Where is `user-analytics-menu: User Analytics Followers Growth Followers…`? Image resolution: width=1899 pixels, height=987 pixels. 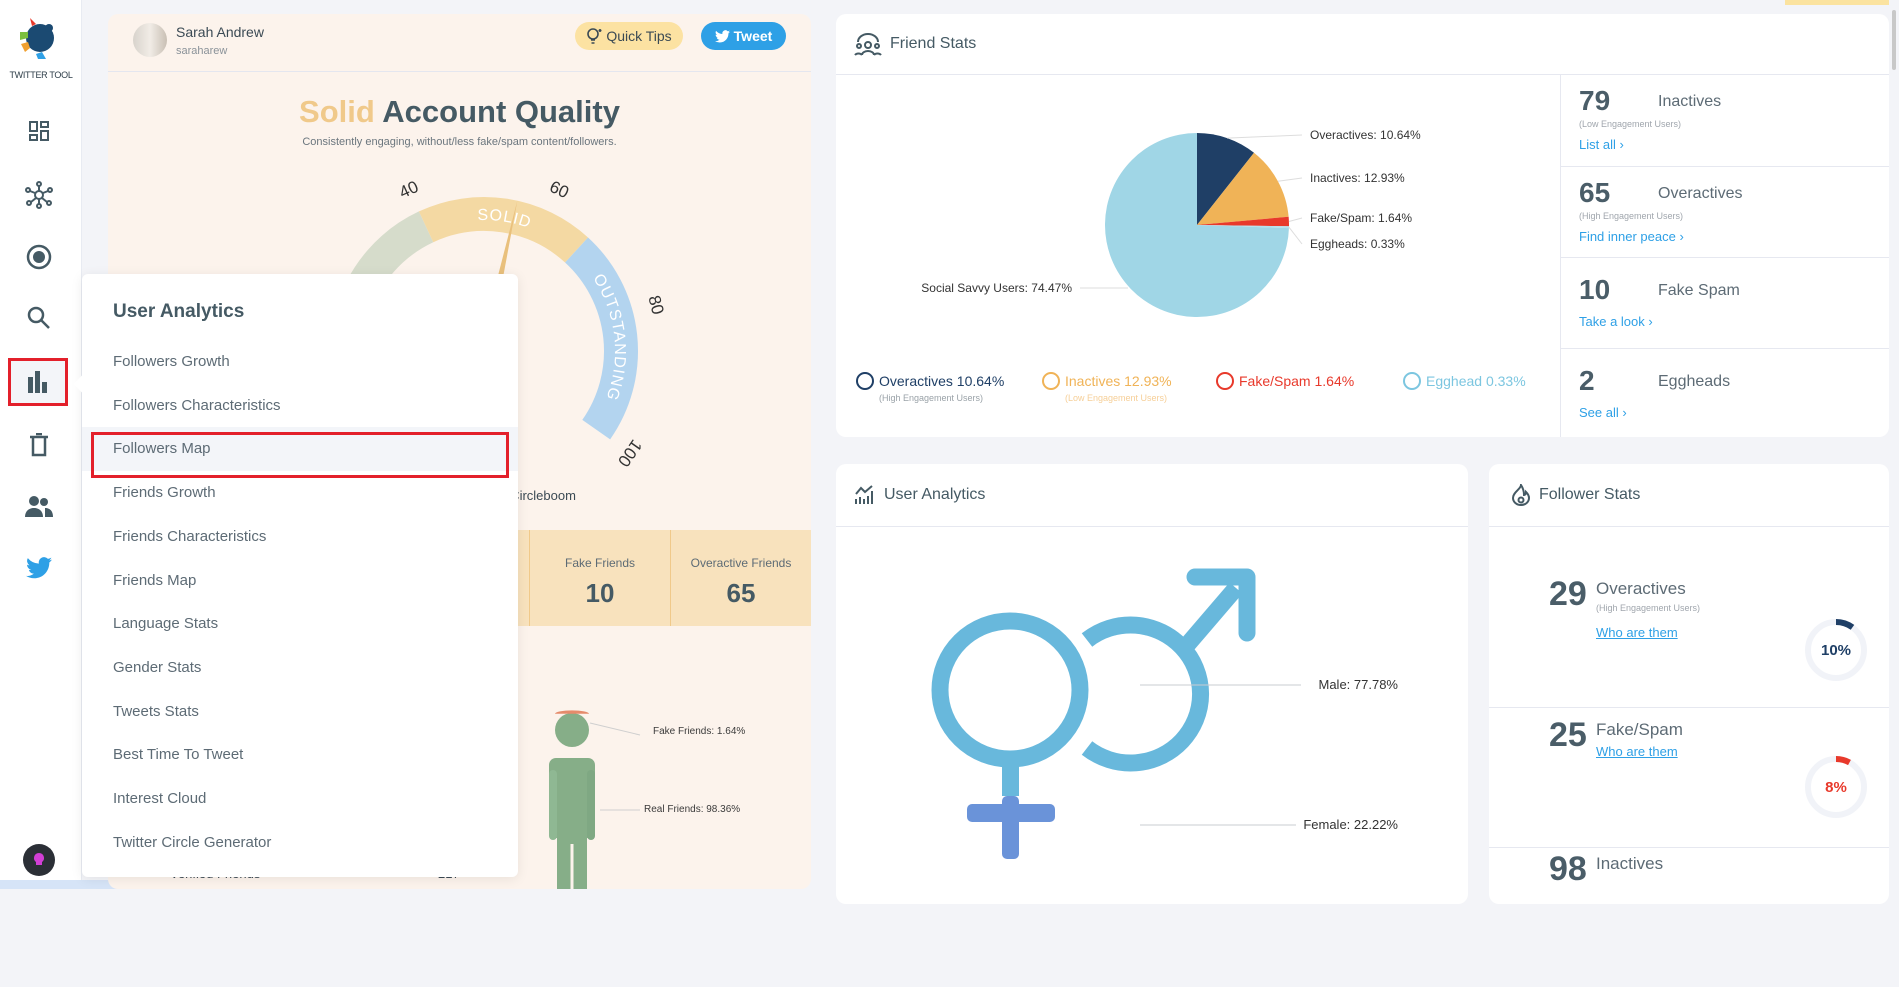
user-analytics-menu: User Analytics Followers Growth Followers… is located at coordinates (295, 575).